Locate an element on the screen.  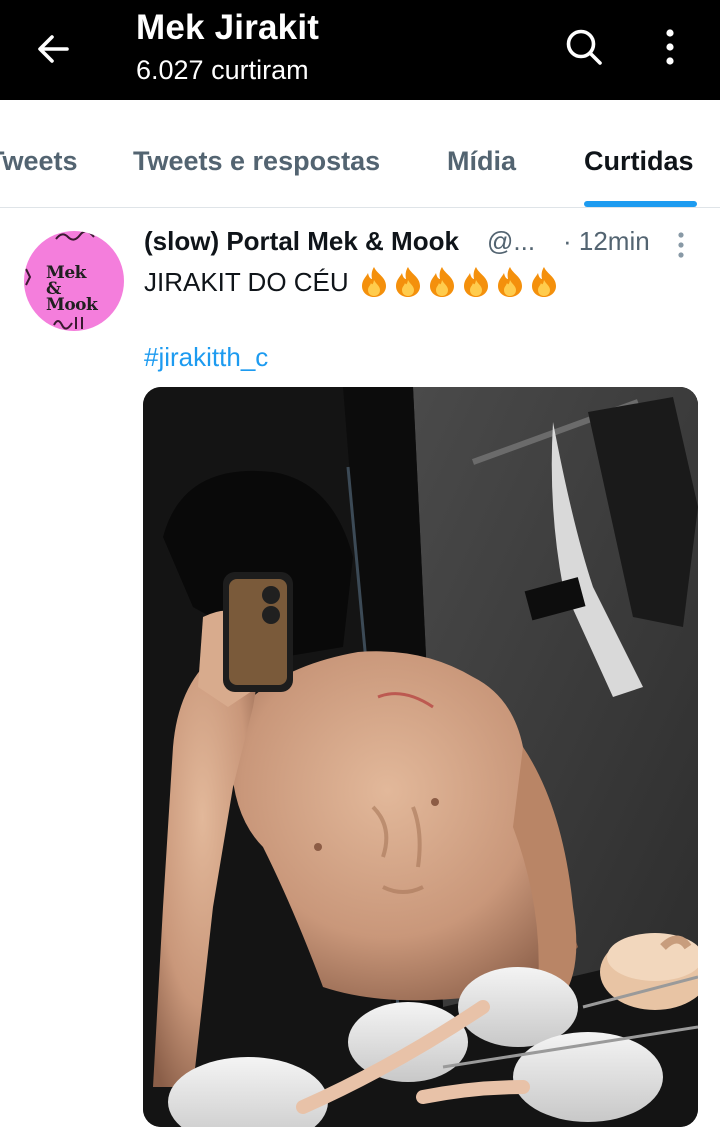
tweet-more-button is located at coordinates (681, 245).